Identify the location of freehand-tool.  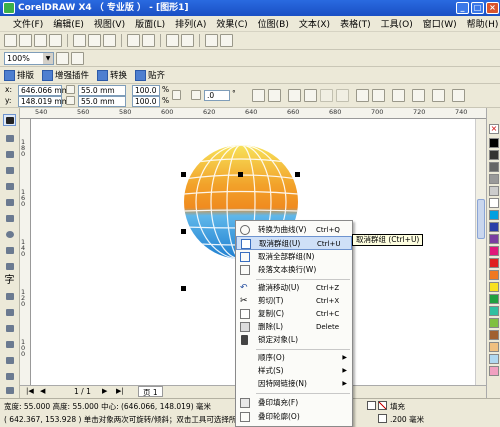
(9, 186).